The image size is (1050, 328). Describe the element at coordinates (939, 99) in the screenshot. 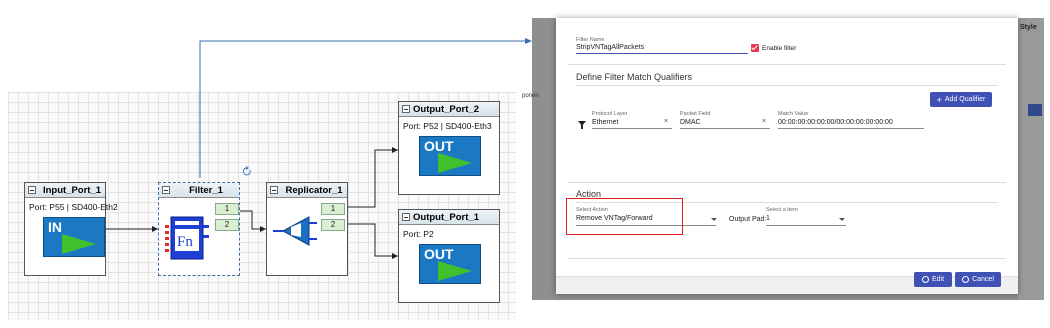

I see `plus-icon: +` at that location.